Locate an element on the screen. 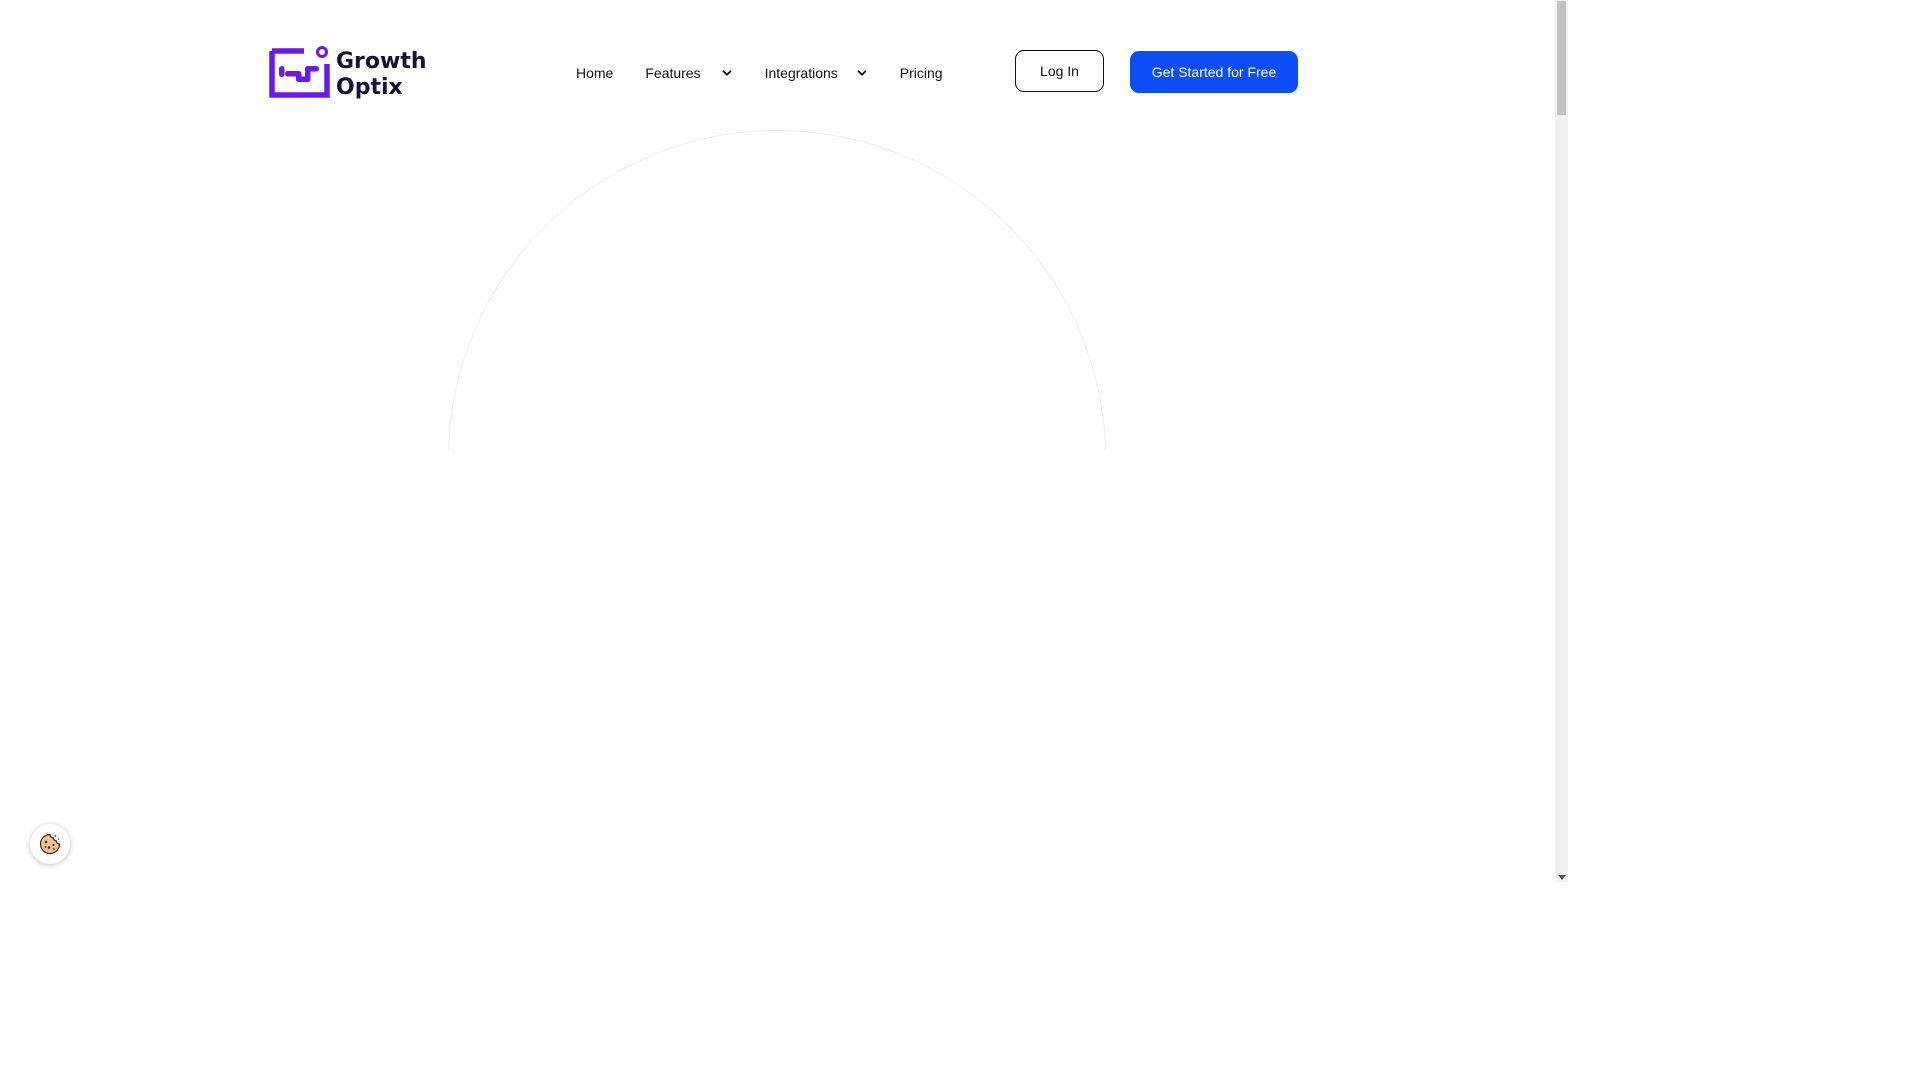  main-nav: Home Features Integrations Pricing is located at coordinates (759, 73).